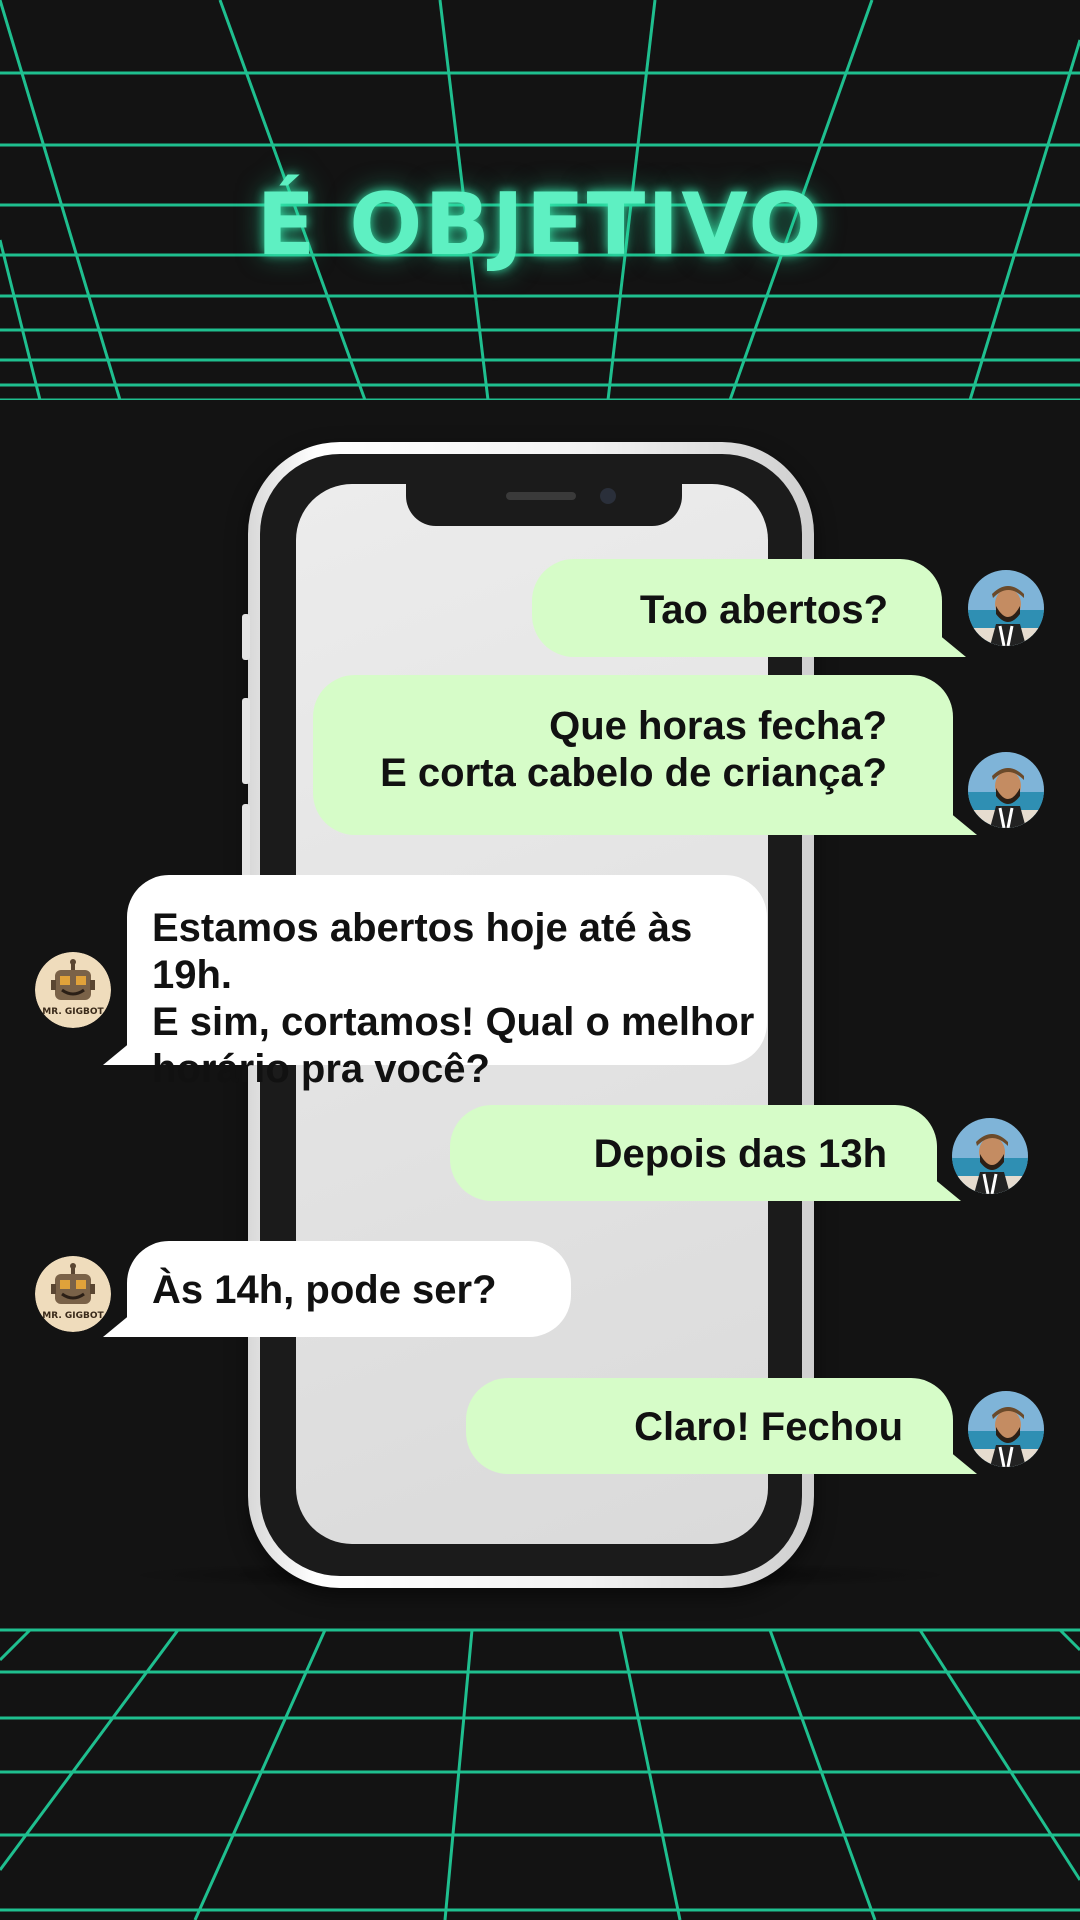 Image resolution: width=1080 pixels, height=1920 pixels. What do you see at coordinates (540, 225) in the screenshot?
I see `headline-title: É OBJETIVO` at bounding box center [540, 225].